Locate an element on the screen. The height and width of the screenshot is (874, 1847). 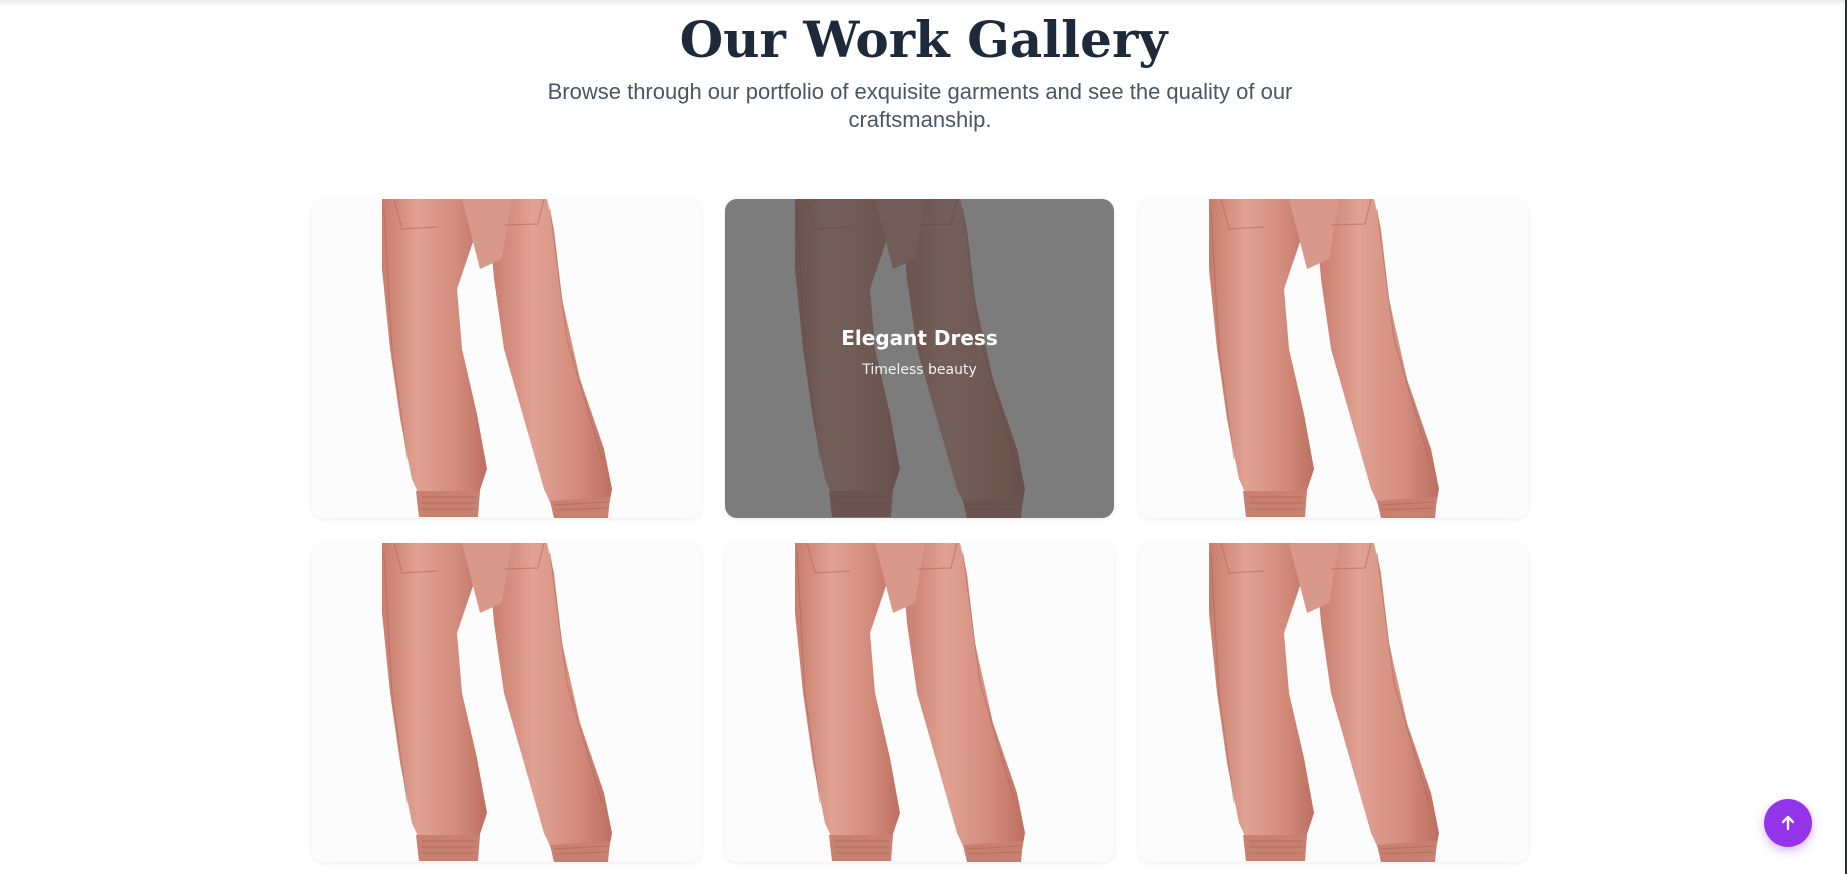
gallery-card-title: Elegant Dress is located at coordinates (919, 337).